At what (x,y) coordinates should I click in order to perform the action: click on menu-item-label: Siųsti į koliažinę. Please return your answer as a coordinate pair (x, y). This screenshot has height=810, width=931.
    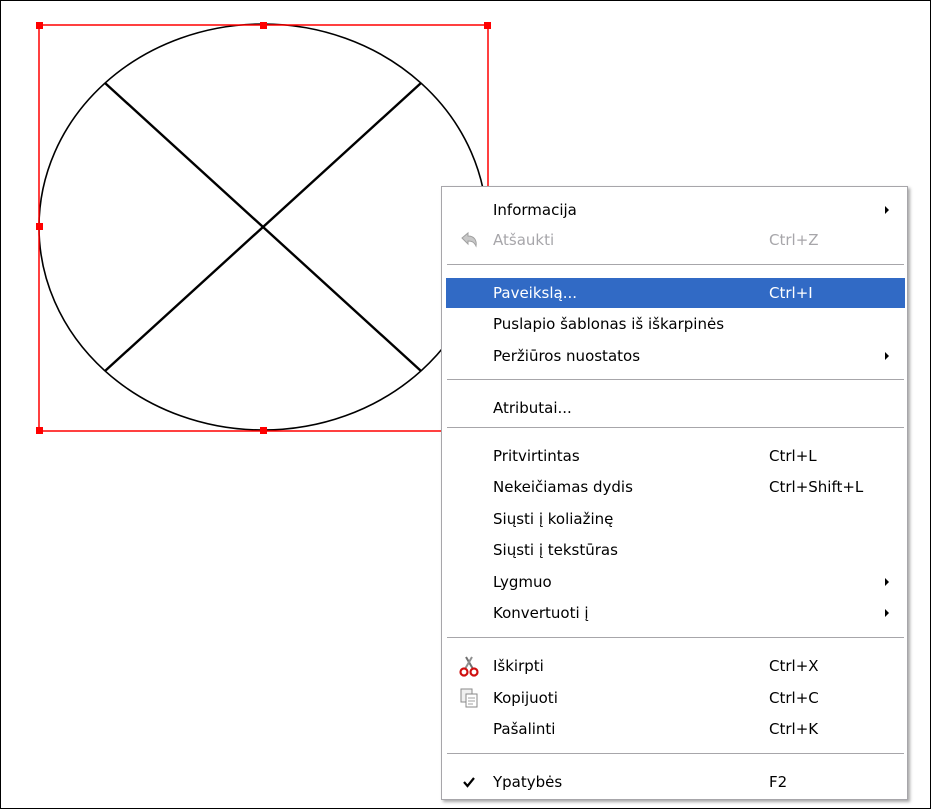
    Looking at the image, I should click on (553, 519).